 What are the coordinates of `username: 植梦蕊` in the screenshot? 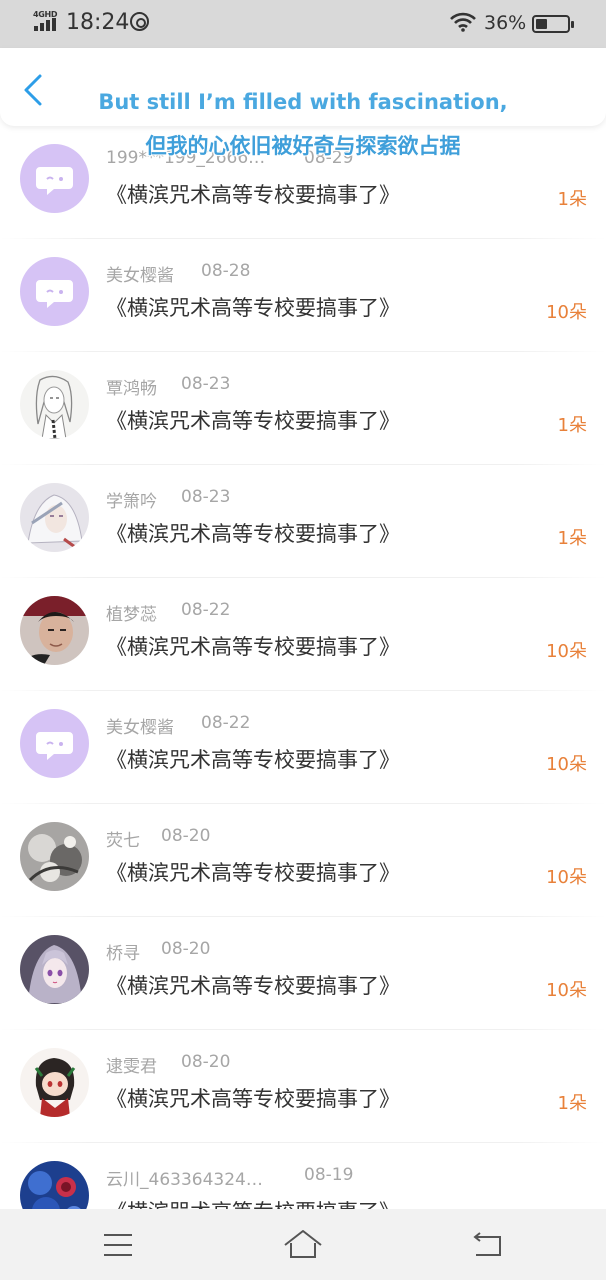 It's located at (131, 615).